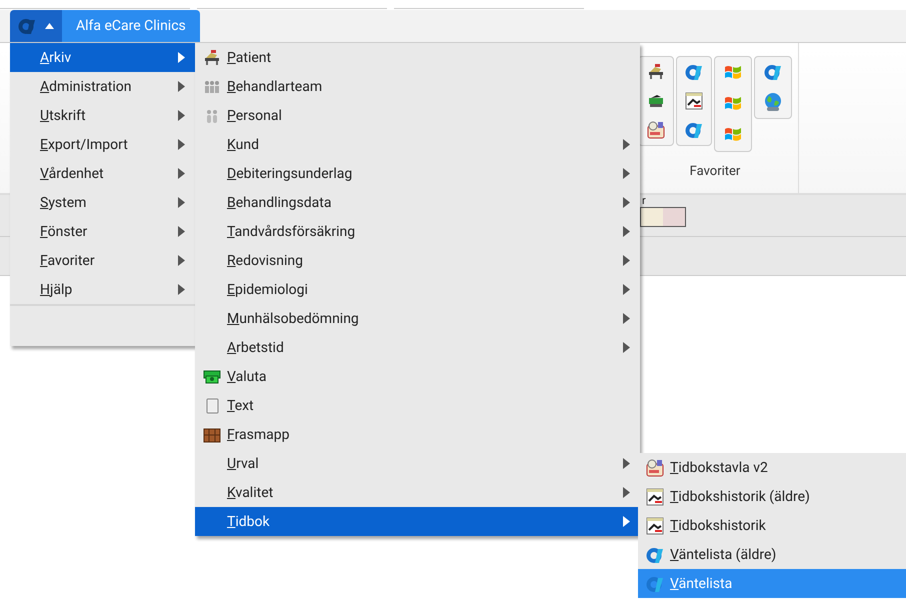 Image resolution: width=906 pixels, height=599 pixels. I want to click on menu-item: Utskrift, so click(102, 115).